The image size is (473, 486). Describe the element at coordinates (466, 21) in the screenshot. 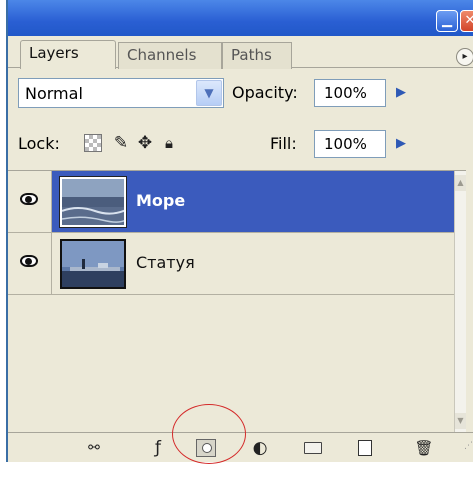

I see `close-icon: ✕` at that location.